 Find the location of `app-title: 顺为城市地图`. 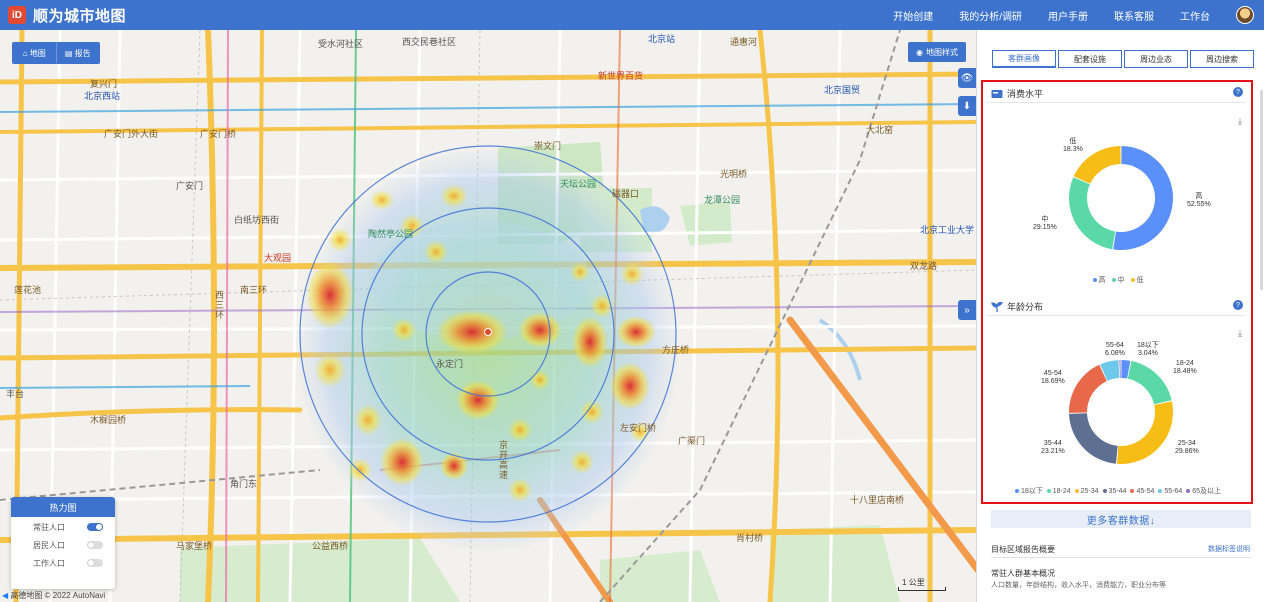

app-title: 顺为城市地图 is located at coordinates (79, 15).